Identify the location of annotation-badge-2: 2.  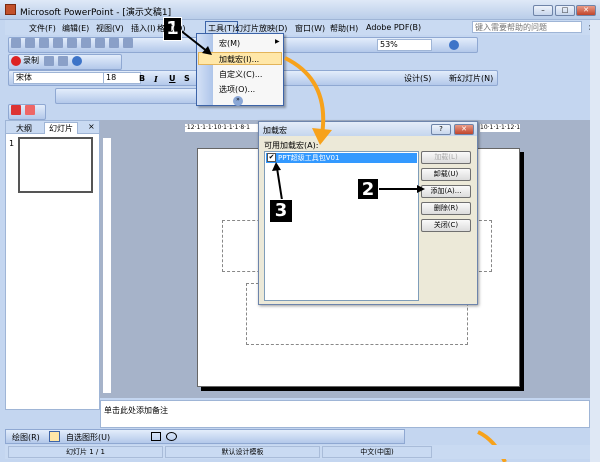
(368, 189).